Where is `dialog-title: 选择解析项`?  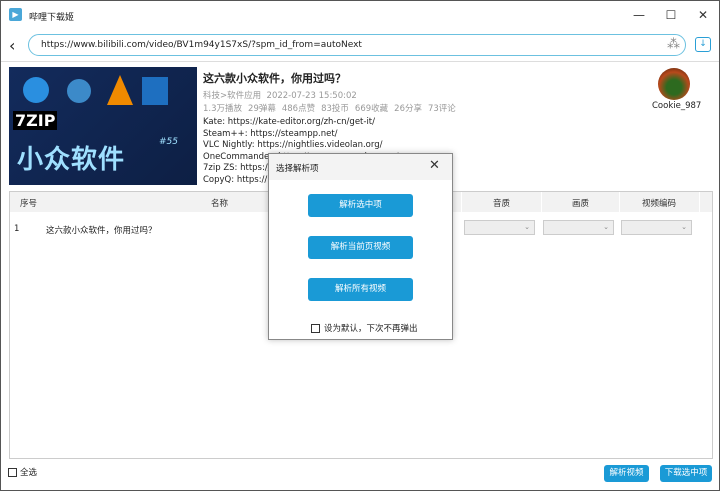 dialog-title: 选择解析项 is located at coordinates (297, 169).